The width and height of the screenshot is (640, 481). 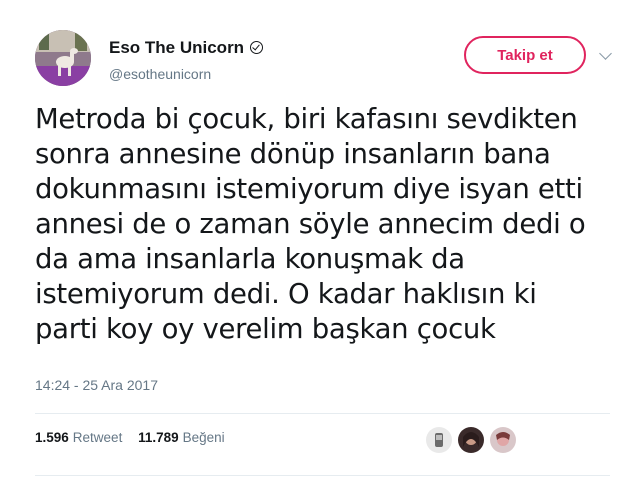 I want to click on tweet-text-line: da ama insanlarla konuşmak da, so click(x=250, y=259).